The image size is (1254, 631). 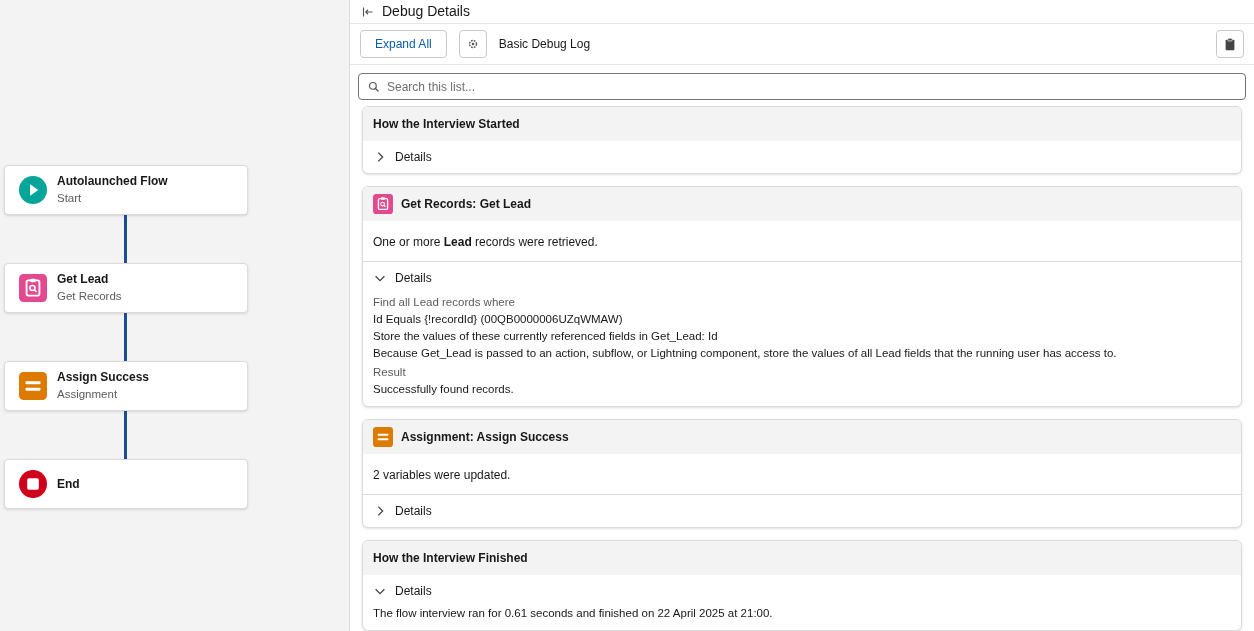 I want to click on section-title: How the Interview Started, so click(x=446, y=124).